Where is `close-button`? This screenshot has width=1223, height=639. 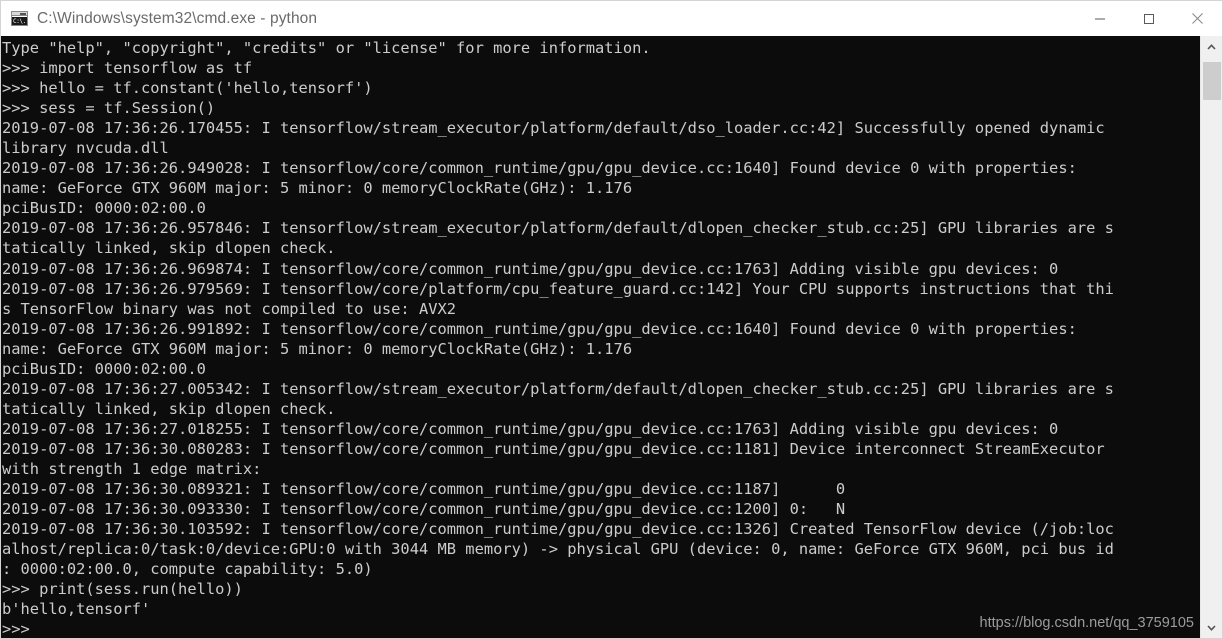
close-button is located at coordinates (1197, 18).